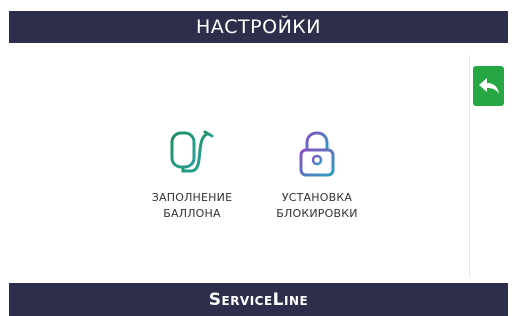 The height and width of the screenshot is (316, 517). Describe the element at coordinates (469, 166) in the screenshot. I see `sidebar-divider` at that location.